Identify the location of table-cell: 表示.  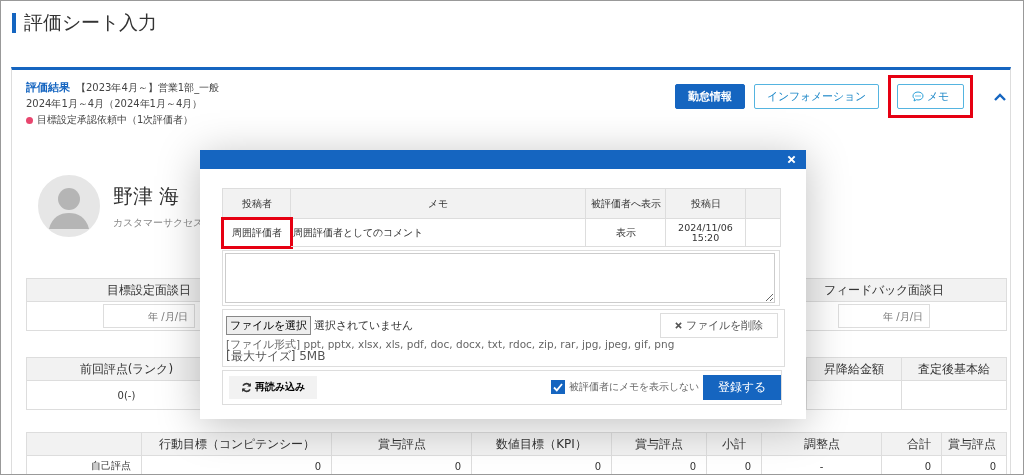
(626, 233).